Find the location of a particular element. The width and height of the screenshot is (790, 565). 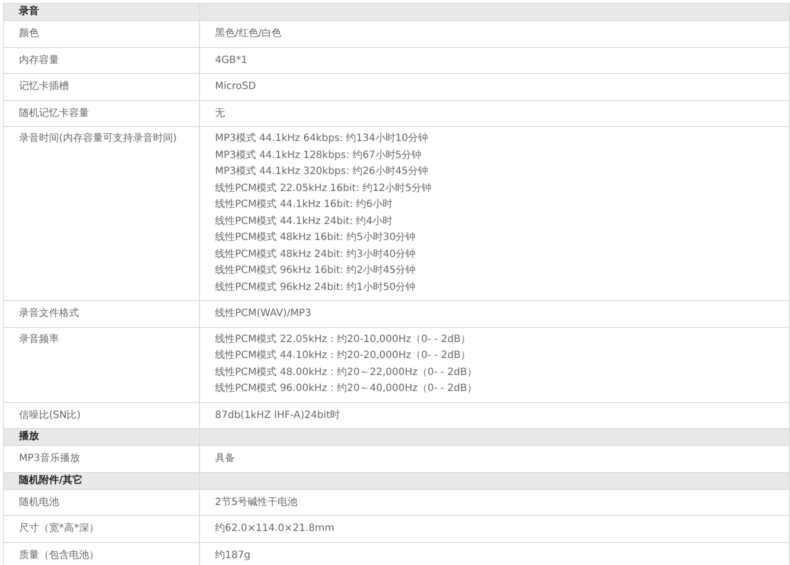

spec-value: 线性PCM模式 44.1kHz 24bit: 约4小时 is located at coordinates (304, 221).